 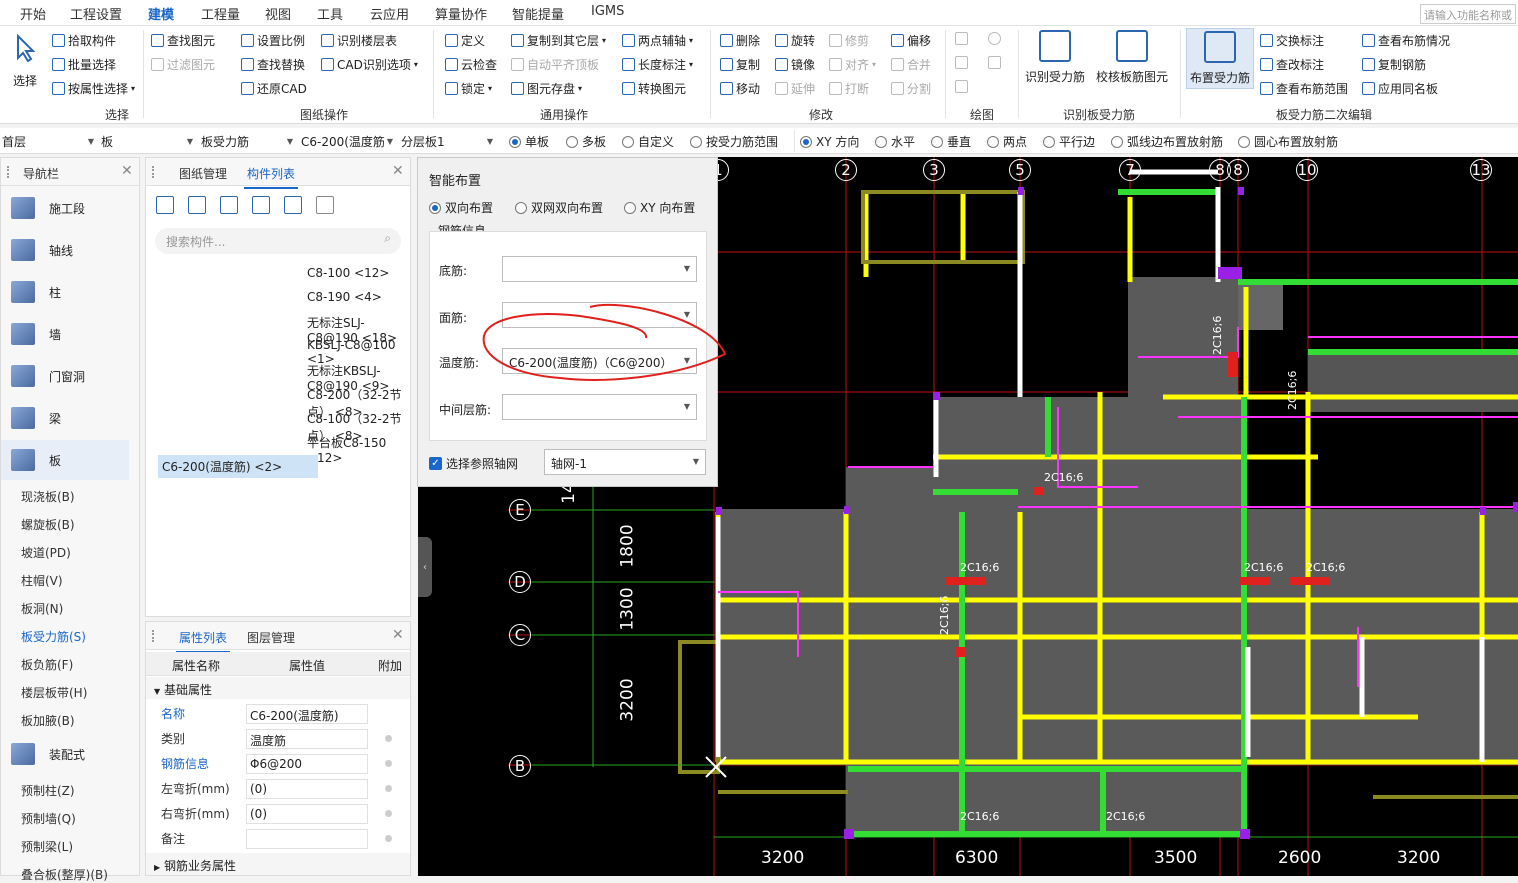 What do you see at coordinates (911, 64) in the screenshot?
I see `merge-button: 合并` at bounding box center [911, 64].